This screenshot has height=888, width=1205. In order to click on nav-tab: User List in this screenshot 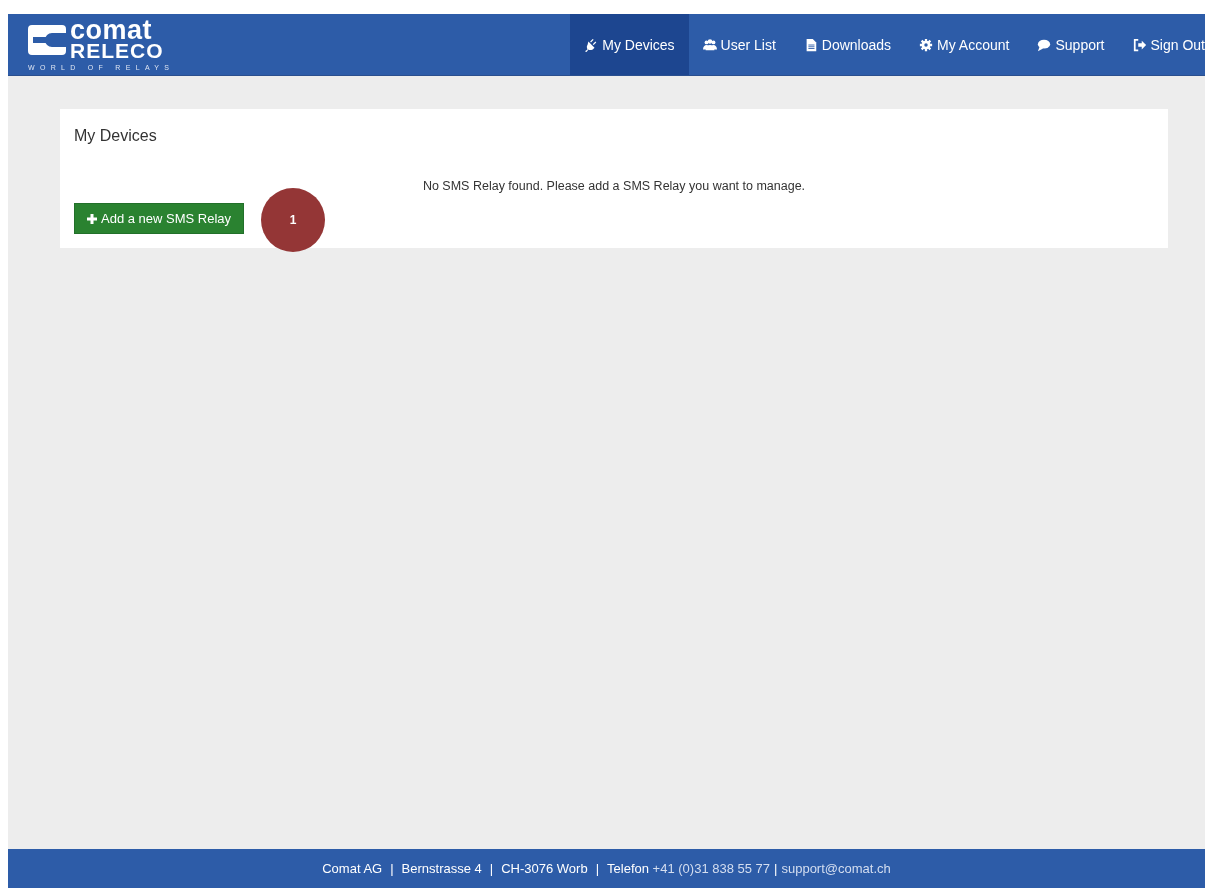, I will do `click(739, 44)`.